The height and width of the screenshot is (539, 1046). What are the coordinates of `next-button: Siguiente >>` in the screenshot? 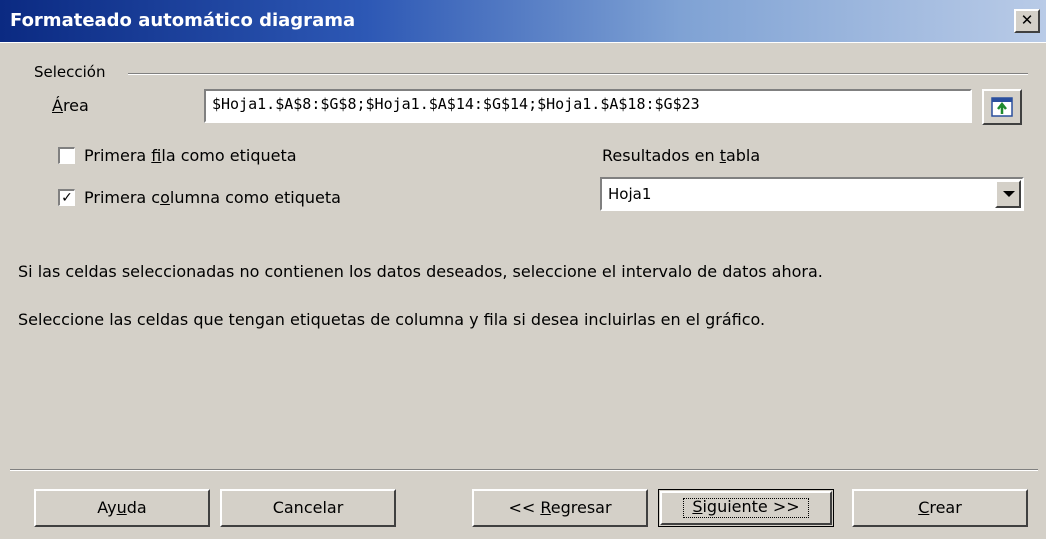 It's located at (746, 508).